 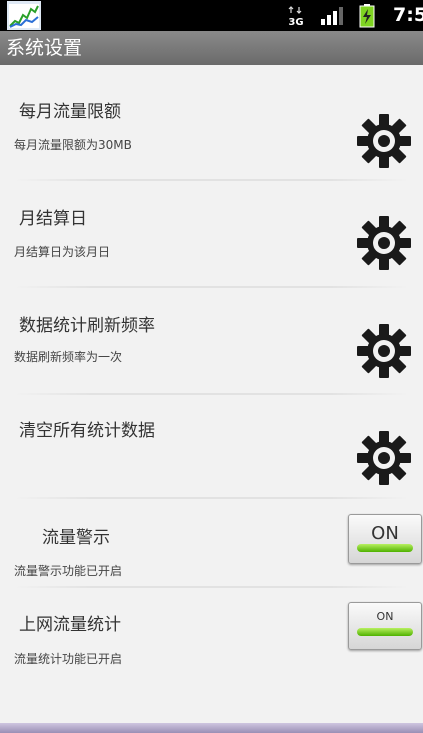 What do you see at coordinates (295, 22) in the screenshot?
I see `network-label: 3G` at bounding box center [295, 22].